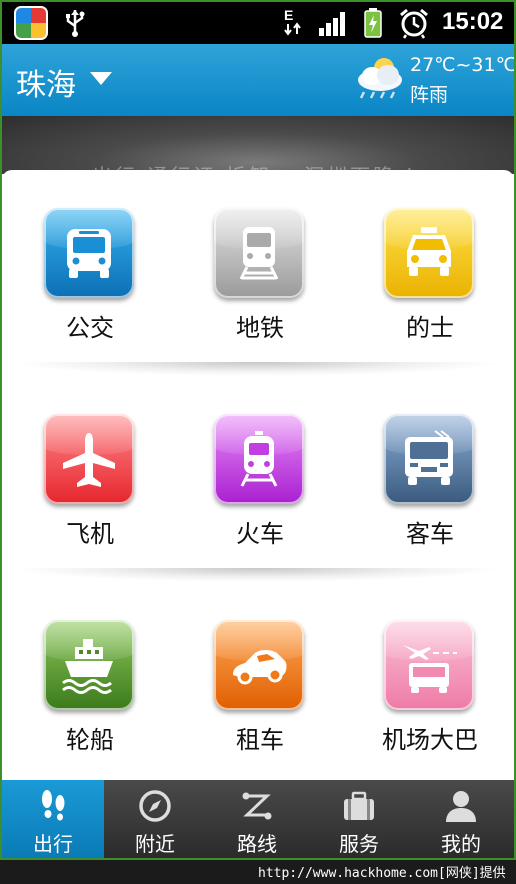 The image size is (516, 884). What do you see at coordinates (461, 844) in the screenshot?
I see `nav-label: 我的` at bounding box center [461, 844].